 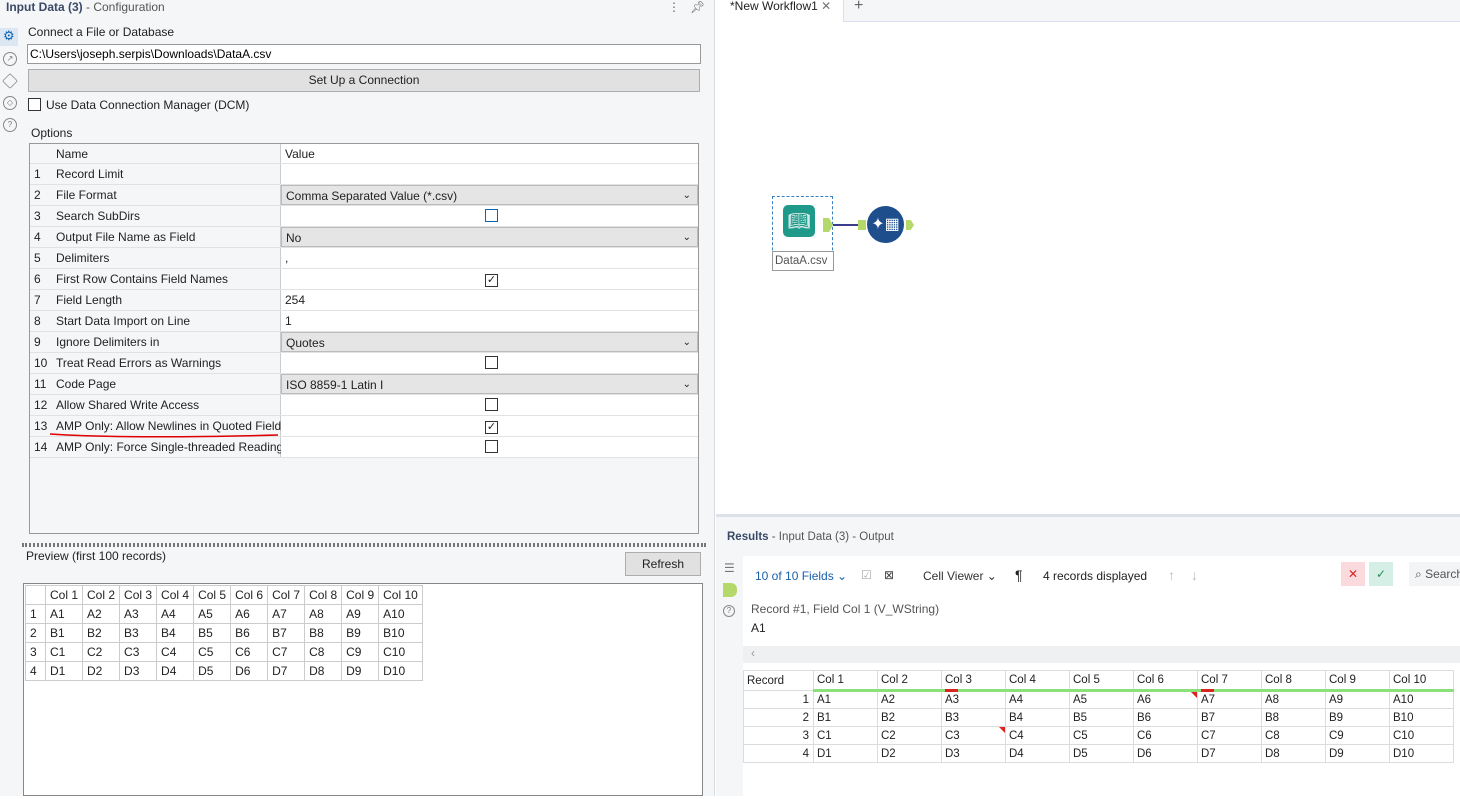 What do you see at coordinates (364, 54) in the screenshot?
I see `file-path-input` at bounding box center [364, 54].